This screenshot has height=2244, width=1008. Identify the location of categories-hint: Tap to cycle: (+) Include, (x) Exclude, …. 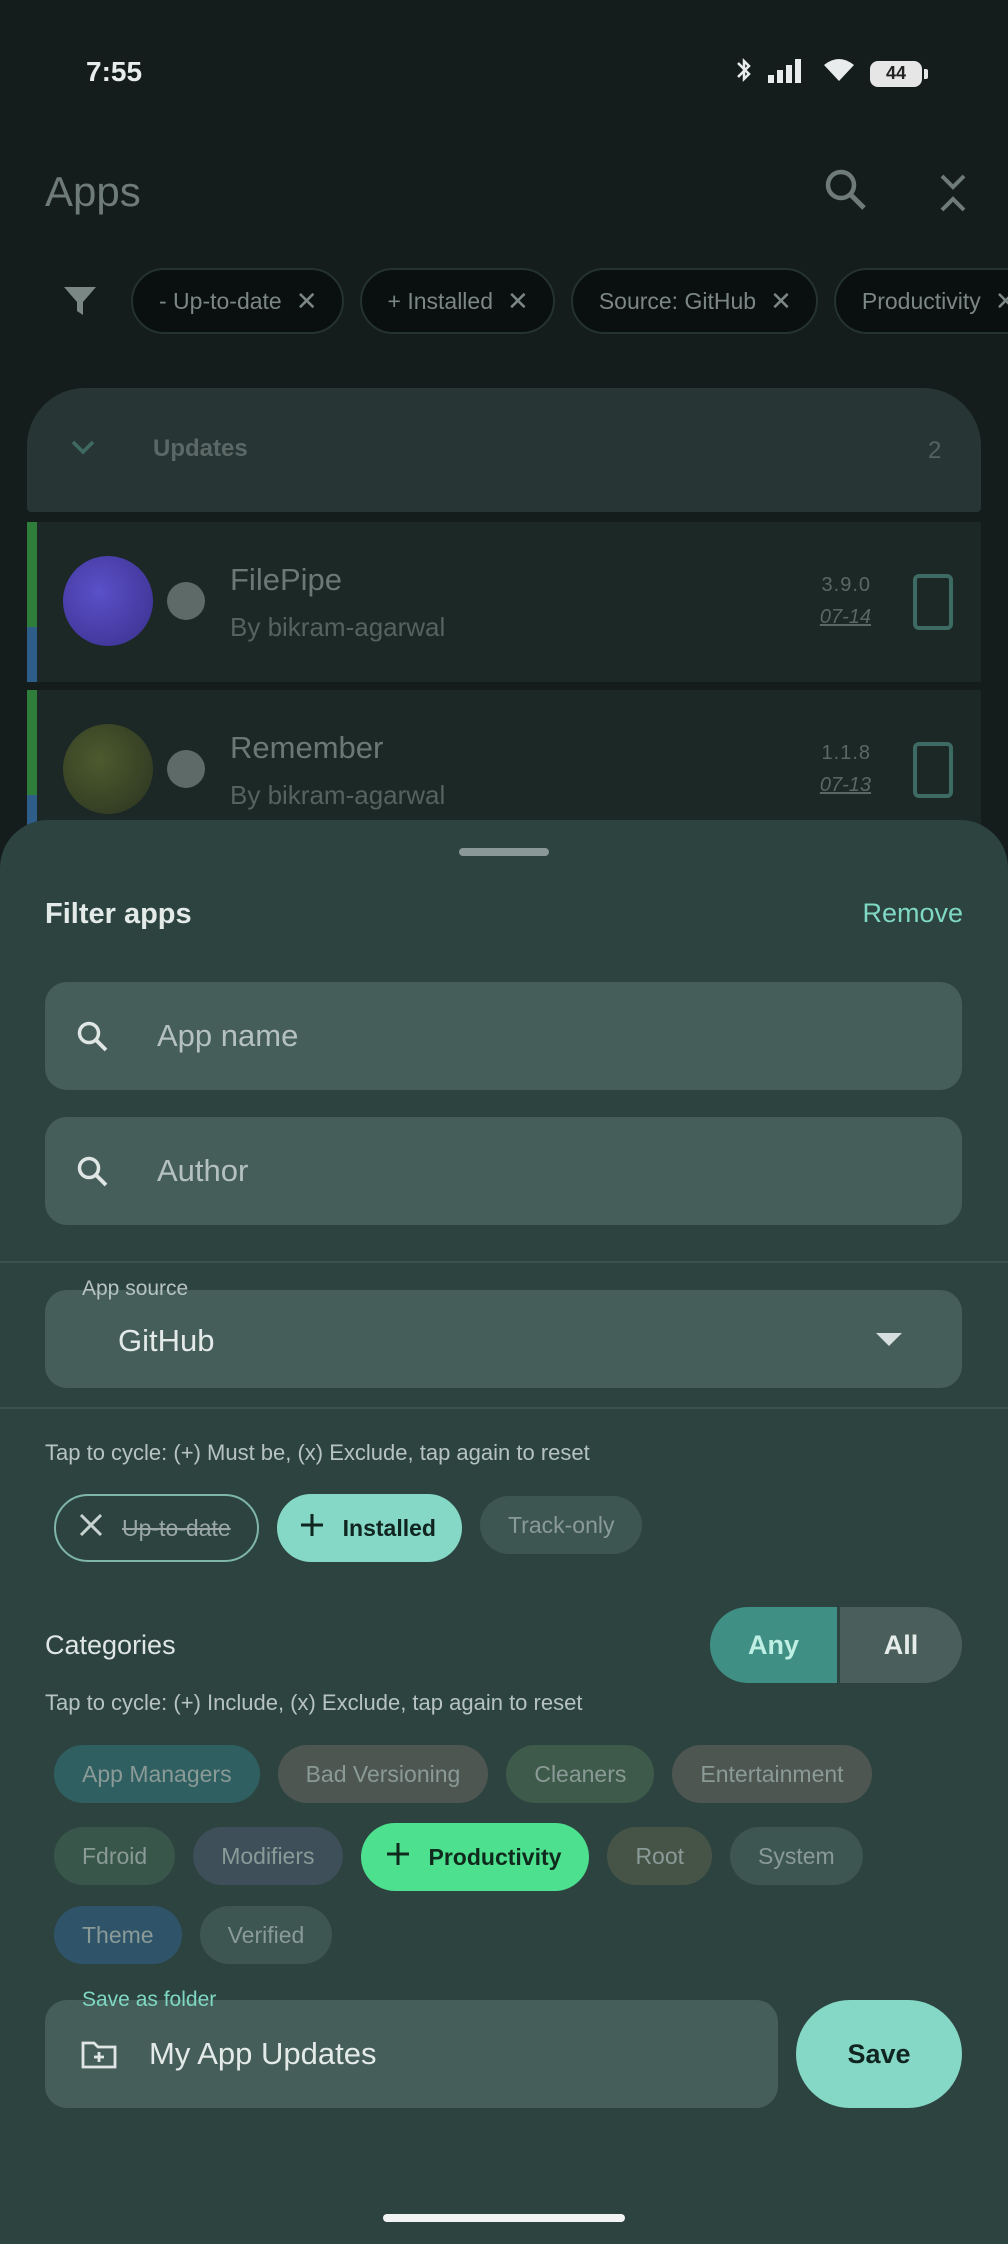
(314, 1702).